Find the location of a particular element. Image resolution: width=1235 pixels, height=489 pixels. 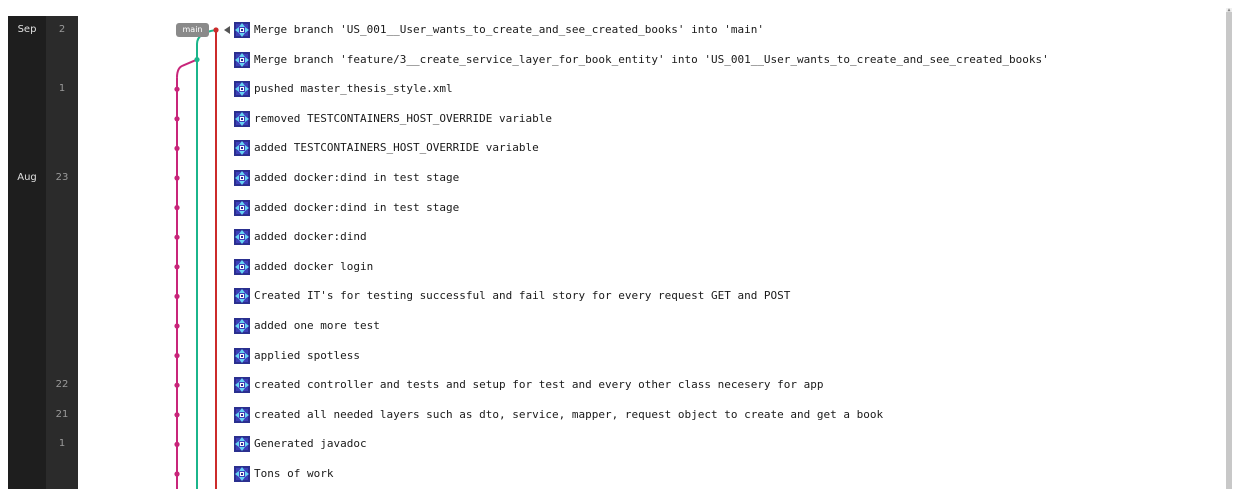

day-label: 2 is located at coordinates (62, 29).